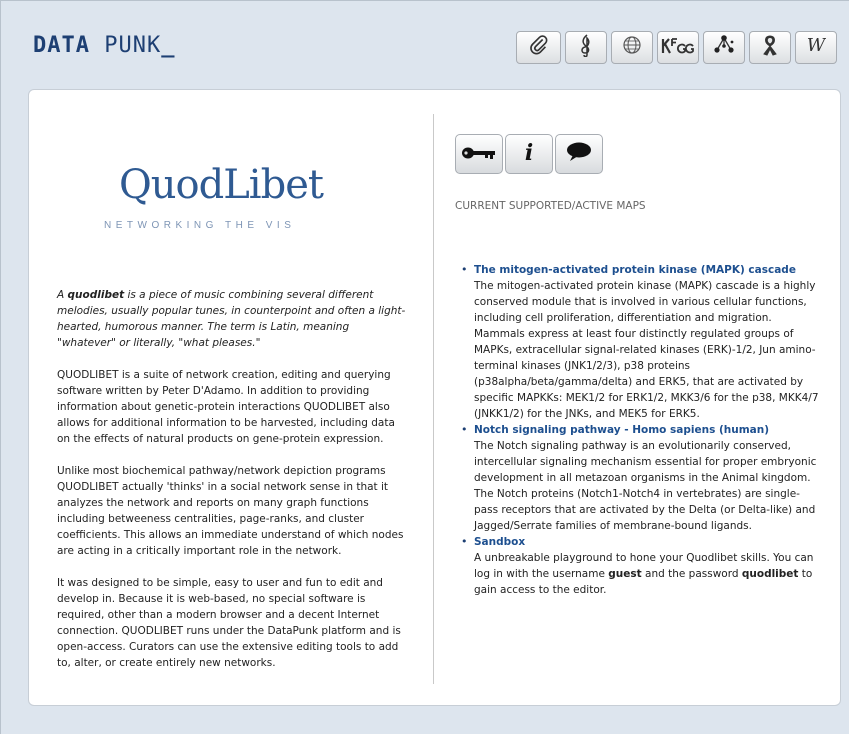  What do you see at coordinates (816, 45) in the screenshot?
I see `svg-text: W` at bounding box center [816, 45].